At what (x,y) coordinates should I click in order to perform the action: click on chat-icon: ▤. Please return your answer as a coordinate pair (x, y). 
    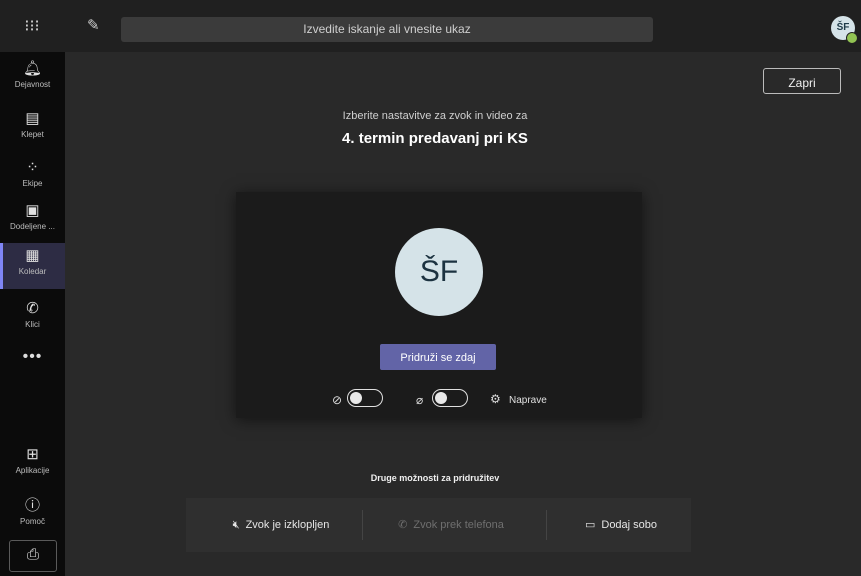
    Looking at the image, I should click on (32, 118).